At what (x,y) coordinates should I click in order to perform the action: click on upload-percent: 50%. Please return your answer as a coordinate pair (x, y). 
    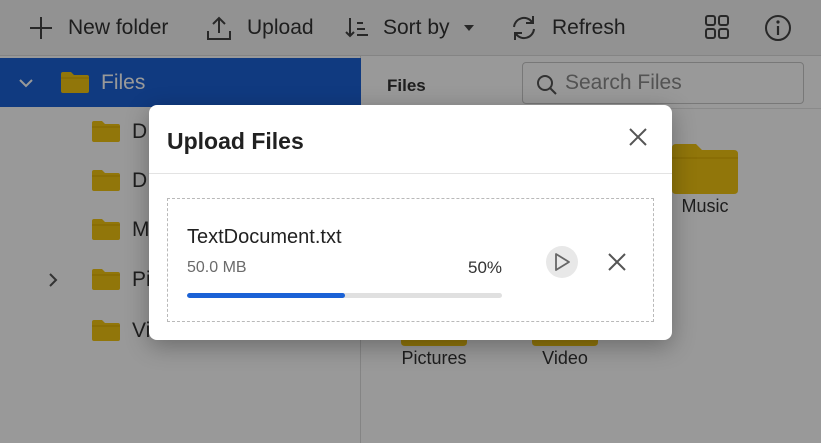
    Looking at the image, I should click on (485, 267).